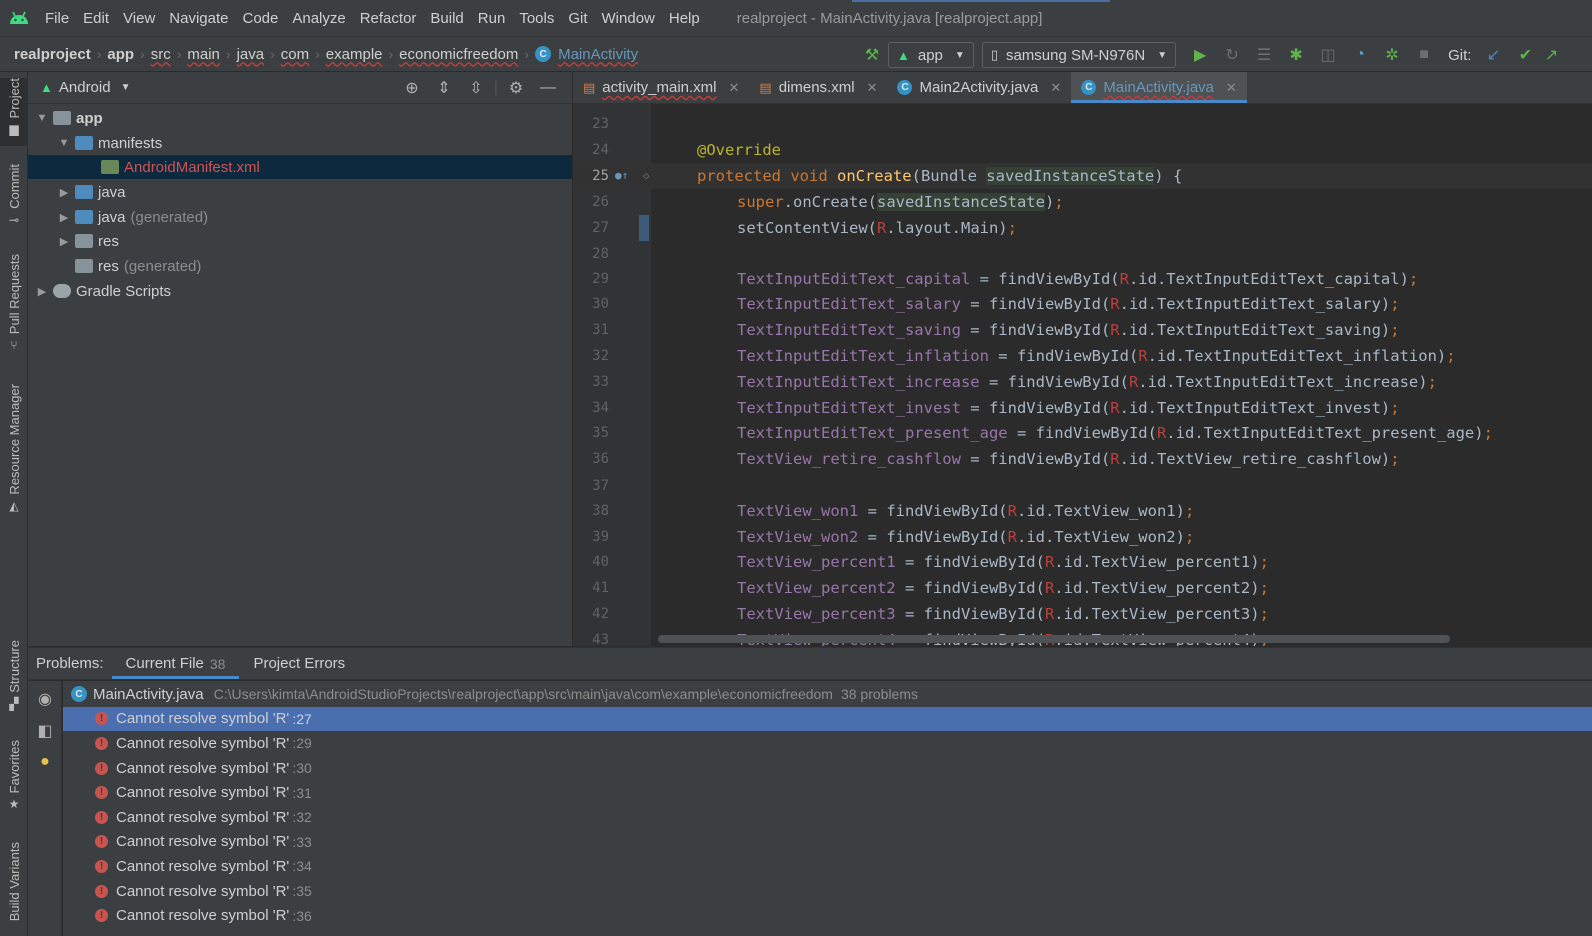 The height and width of the screenshot is (936, 1592). What do you see at coordinates (628, 18) in the screenshot?
I see `menu-window: Window` at bounding box center [628, 18].